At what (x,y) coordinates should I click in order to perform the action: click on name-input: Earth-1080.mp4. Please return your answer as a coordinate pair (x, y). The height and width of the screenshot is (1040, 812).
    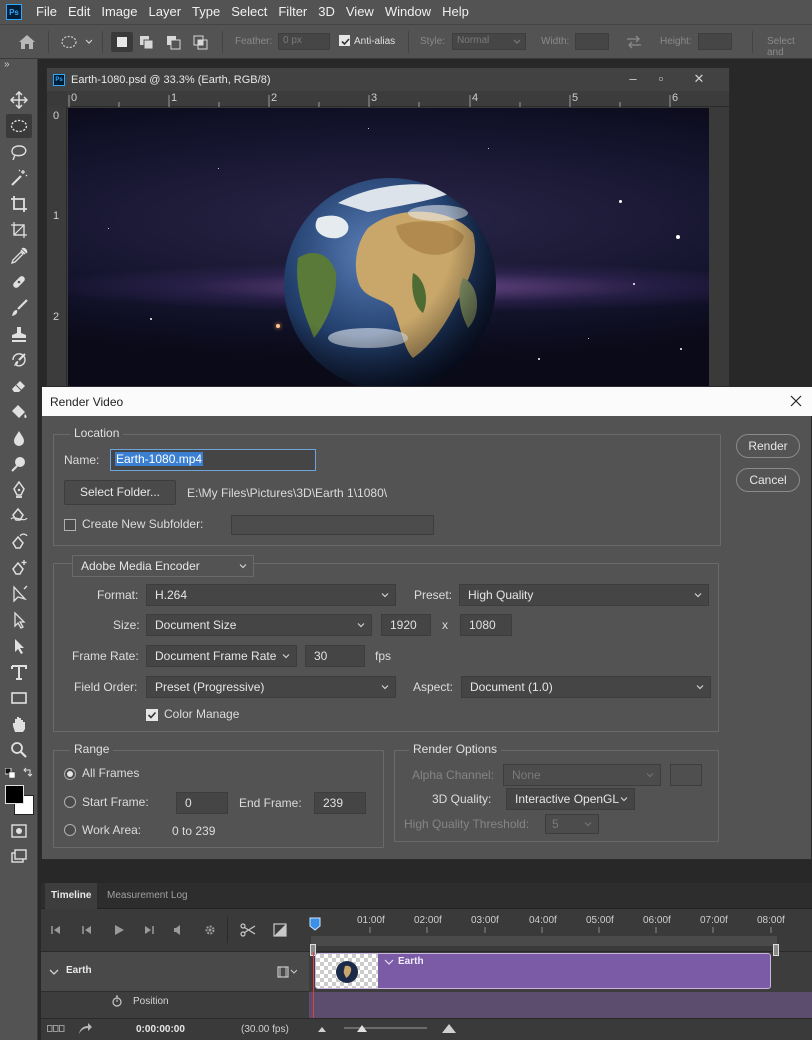
    Looking at the image, I should click on (213, 460).